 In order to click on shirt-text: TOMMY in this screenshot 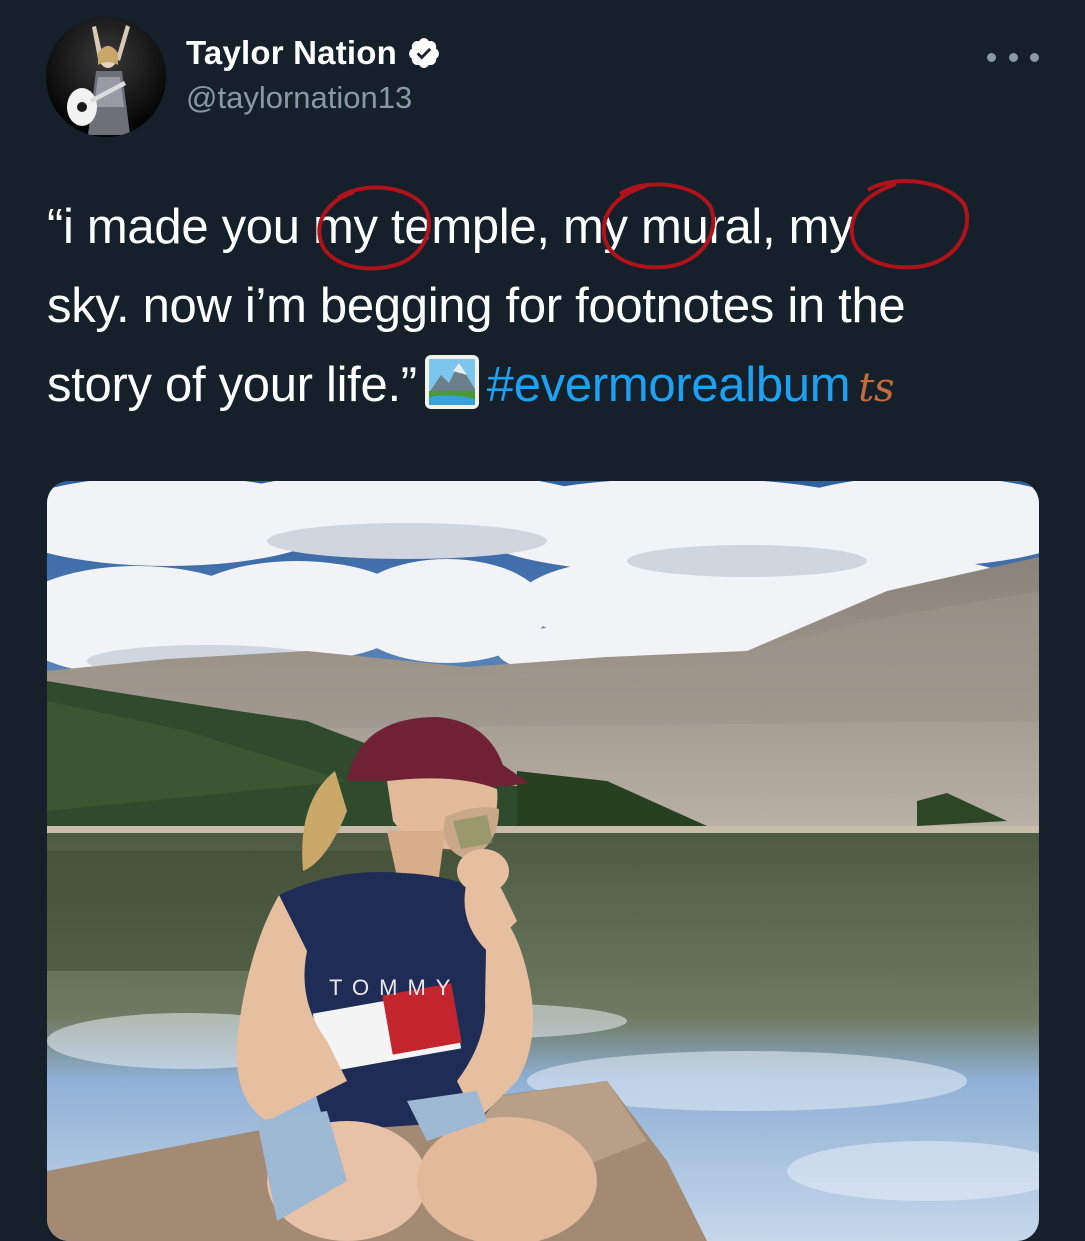, I will do `click(394, 987)`.